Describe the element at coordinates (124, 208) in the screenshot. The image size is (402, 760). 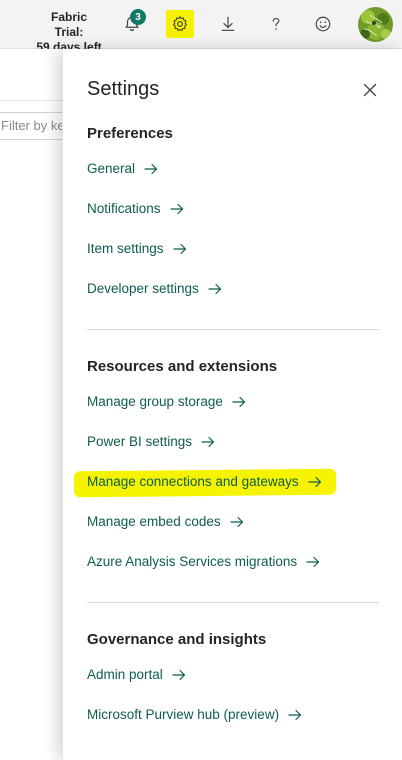
I see `link-label: Notifications` at that location.